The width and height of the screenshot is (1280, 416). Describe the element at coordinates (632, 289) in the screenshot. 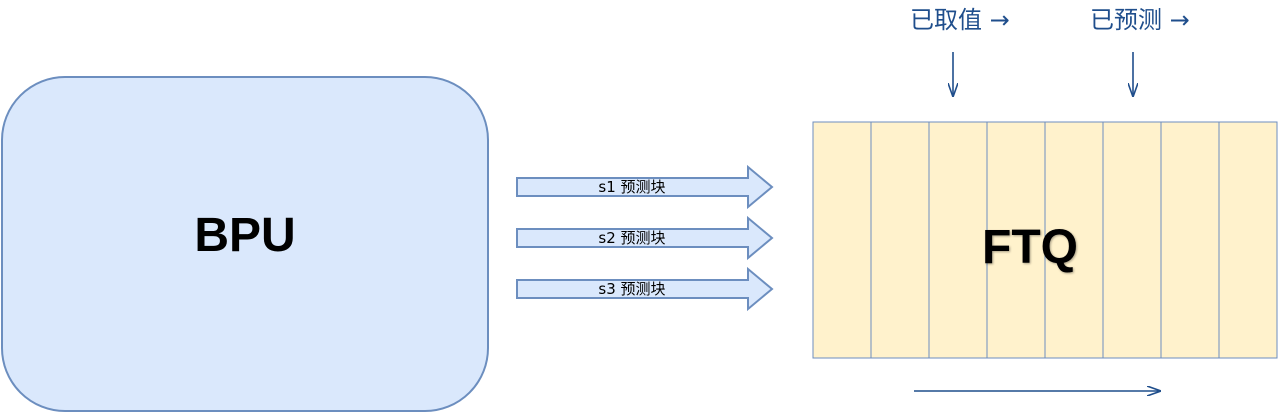

I see `stage-label-s3: s3 预测块` at that location.